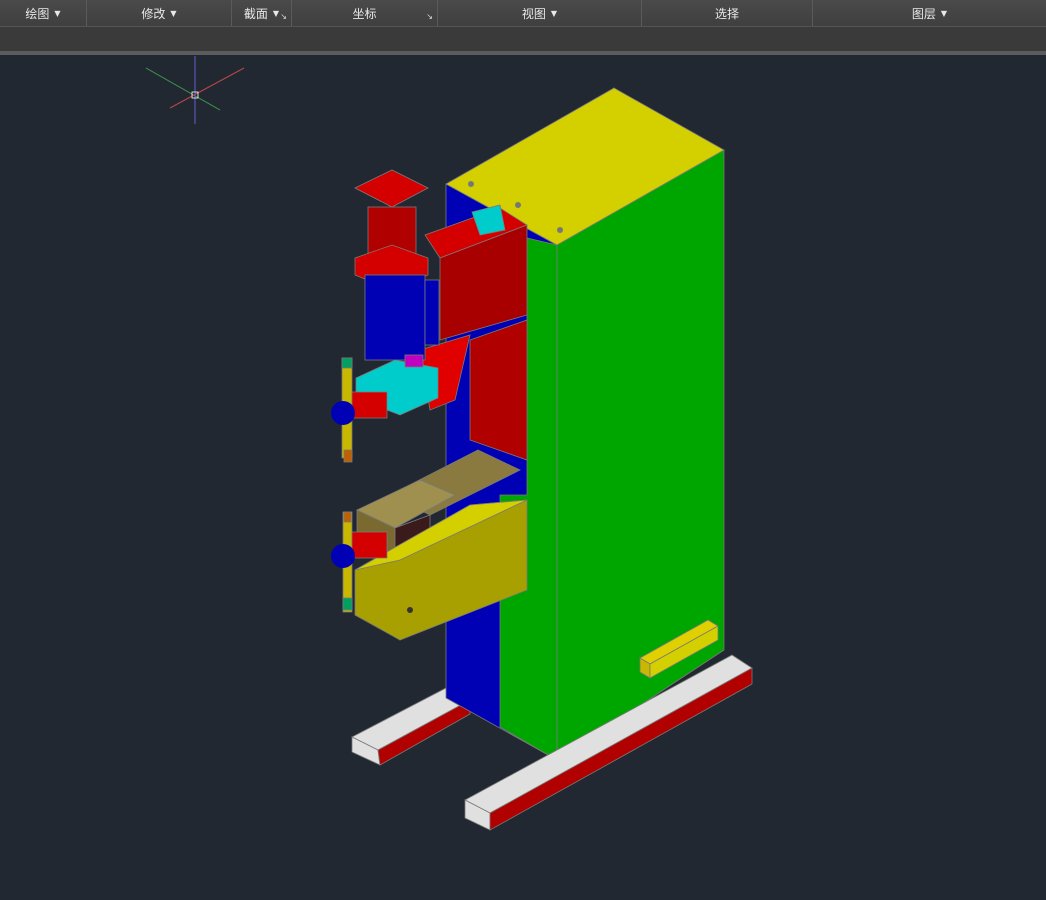  I want to click on panel-layers: 图层 ▼, so click(929, 13).